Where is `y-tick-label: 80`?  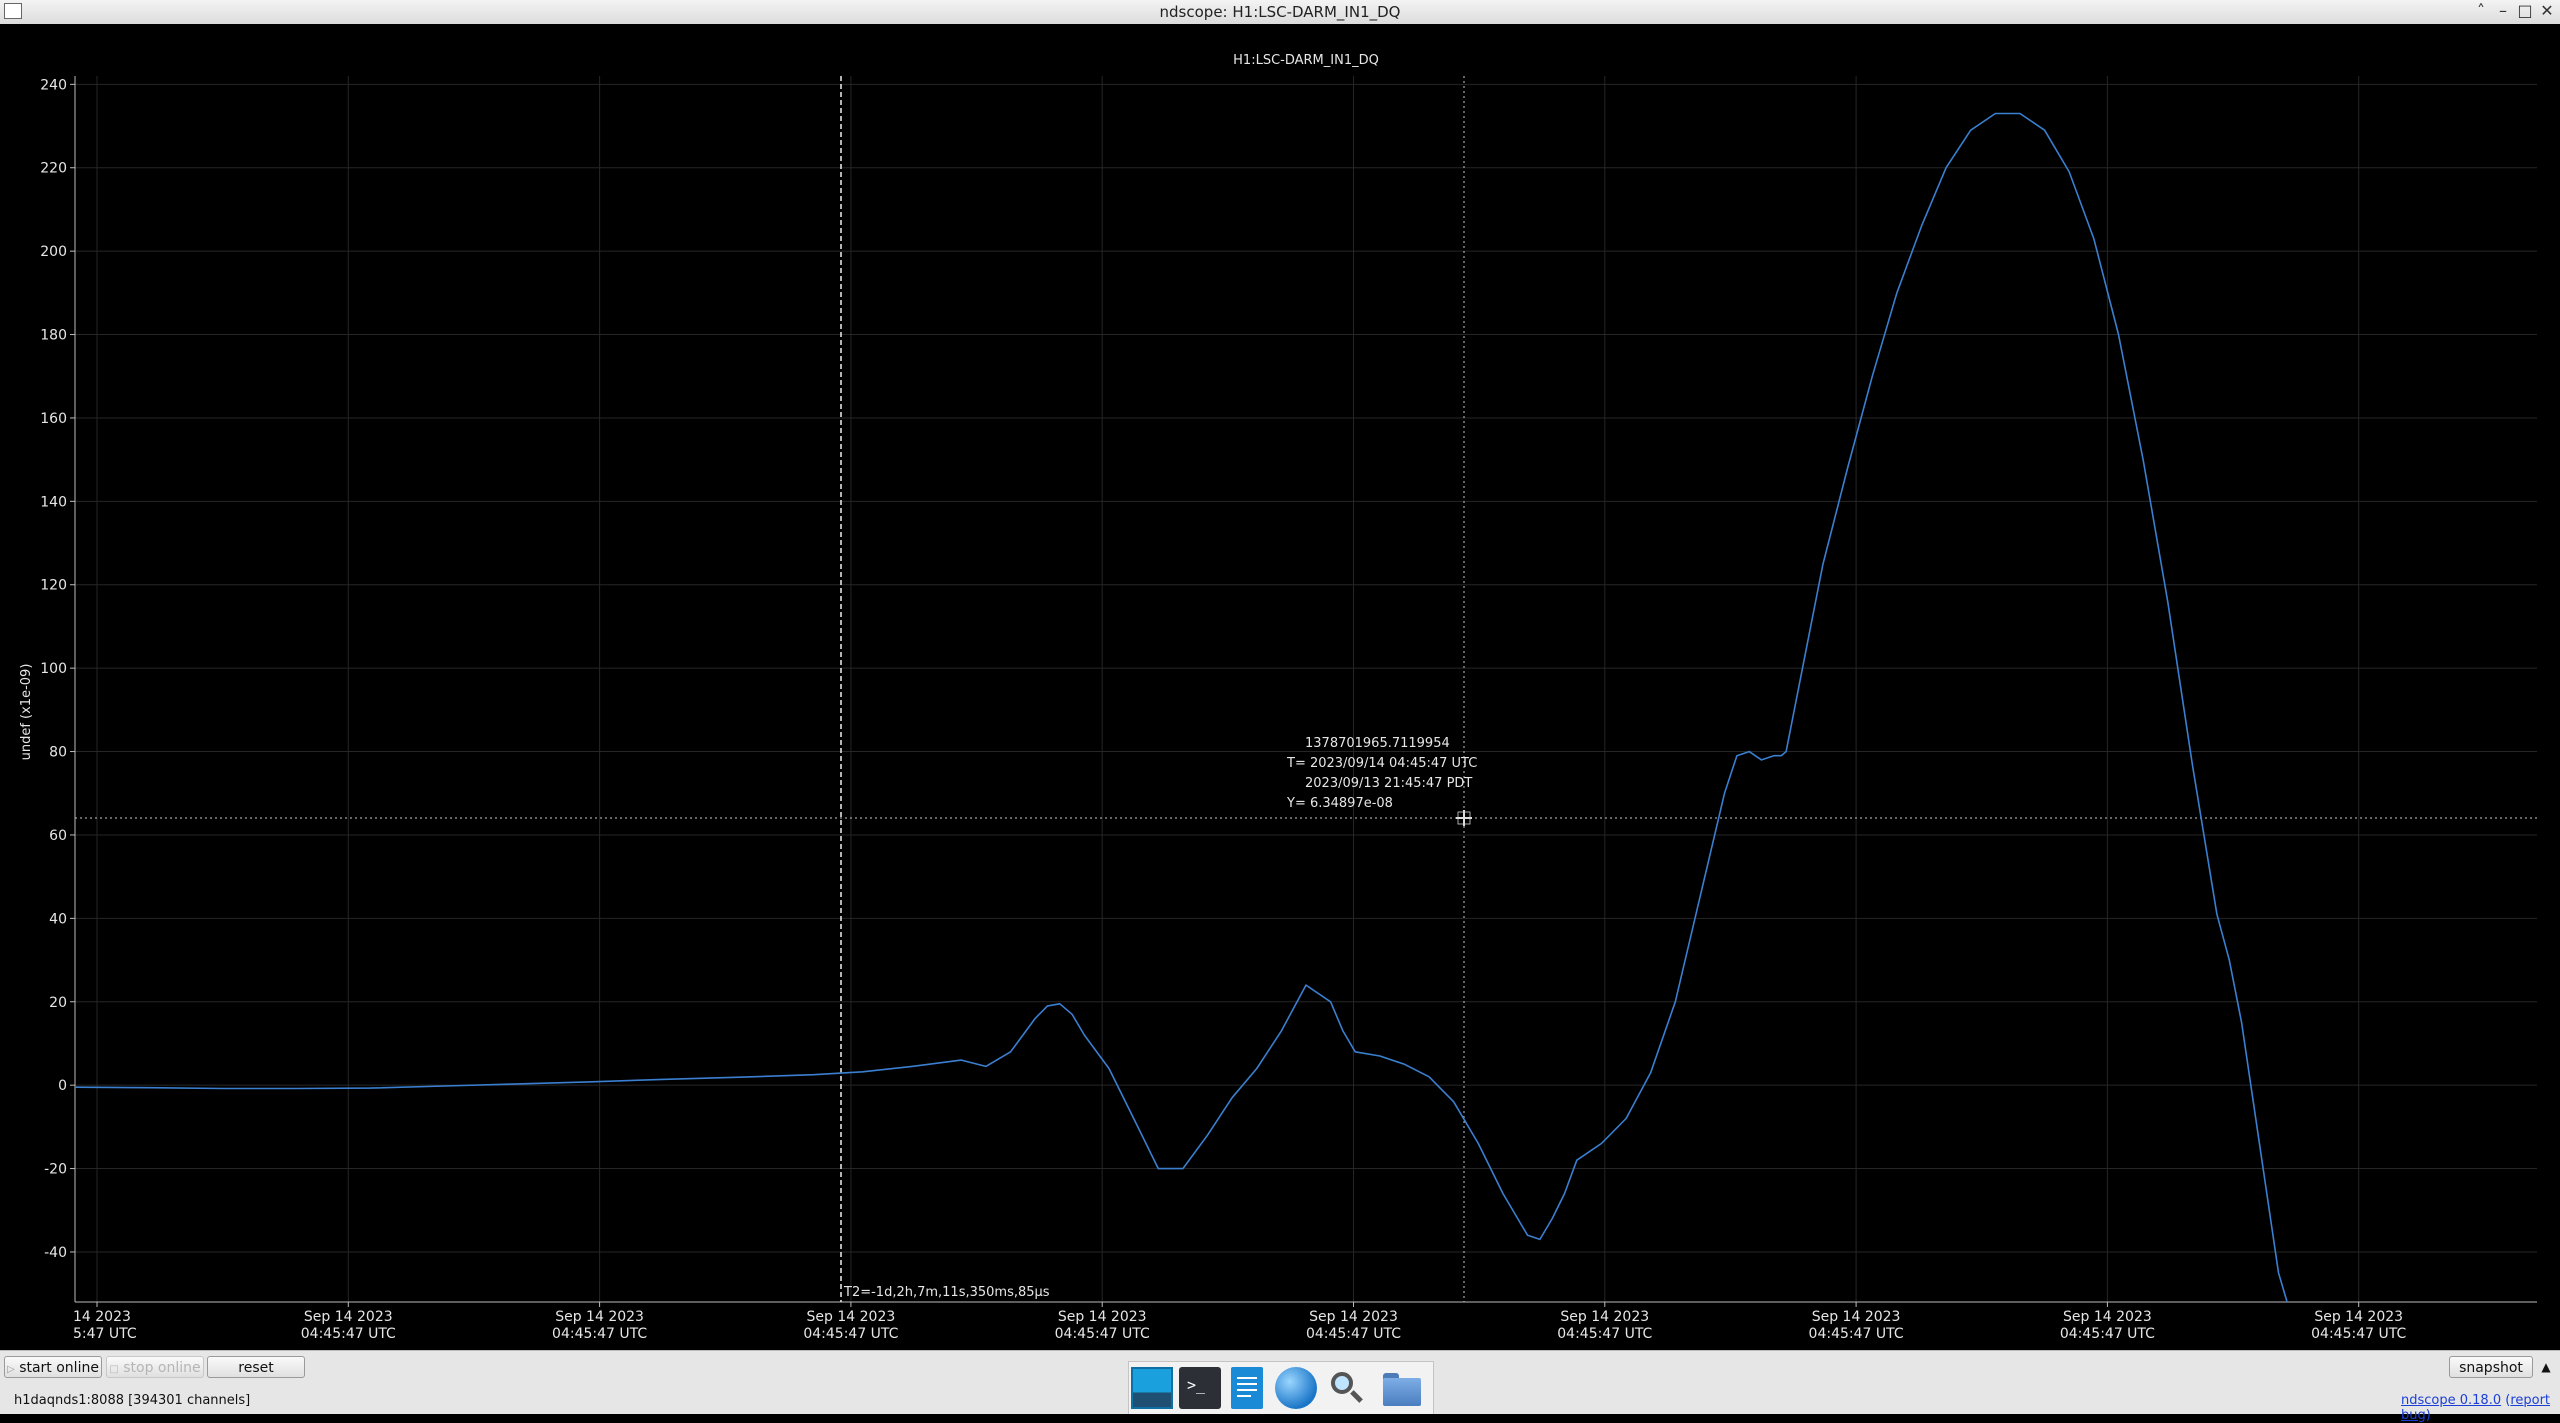
y-tick-label: 80 is located at coordinates (58, 753).